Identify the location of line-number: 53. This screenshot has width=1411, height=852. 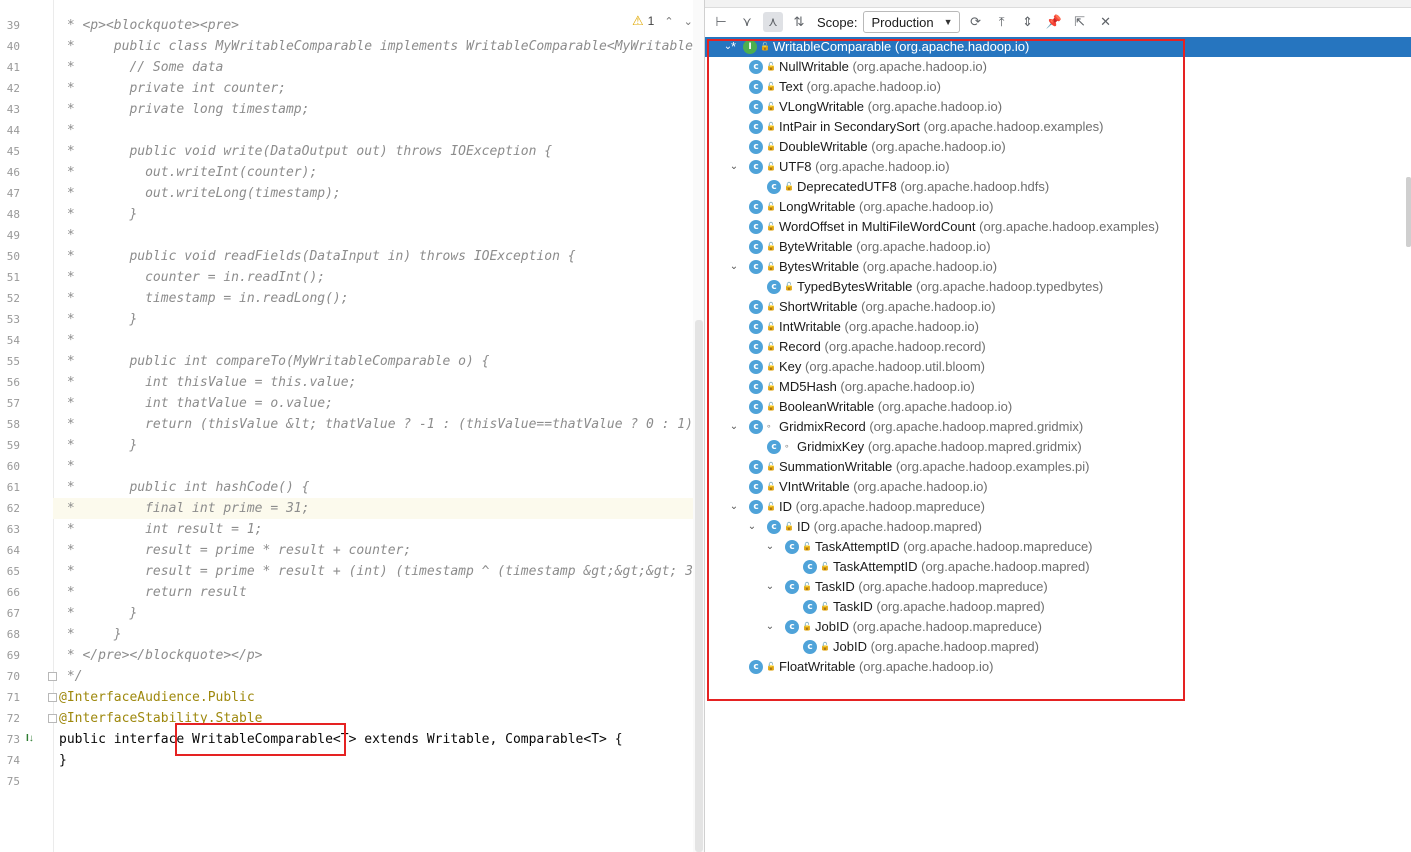
(13, 319).